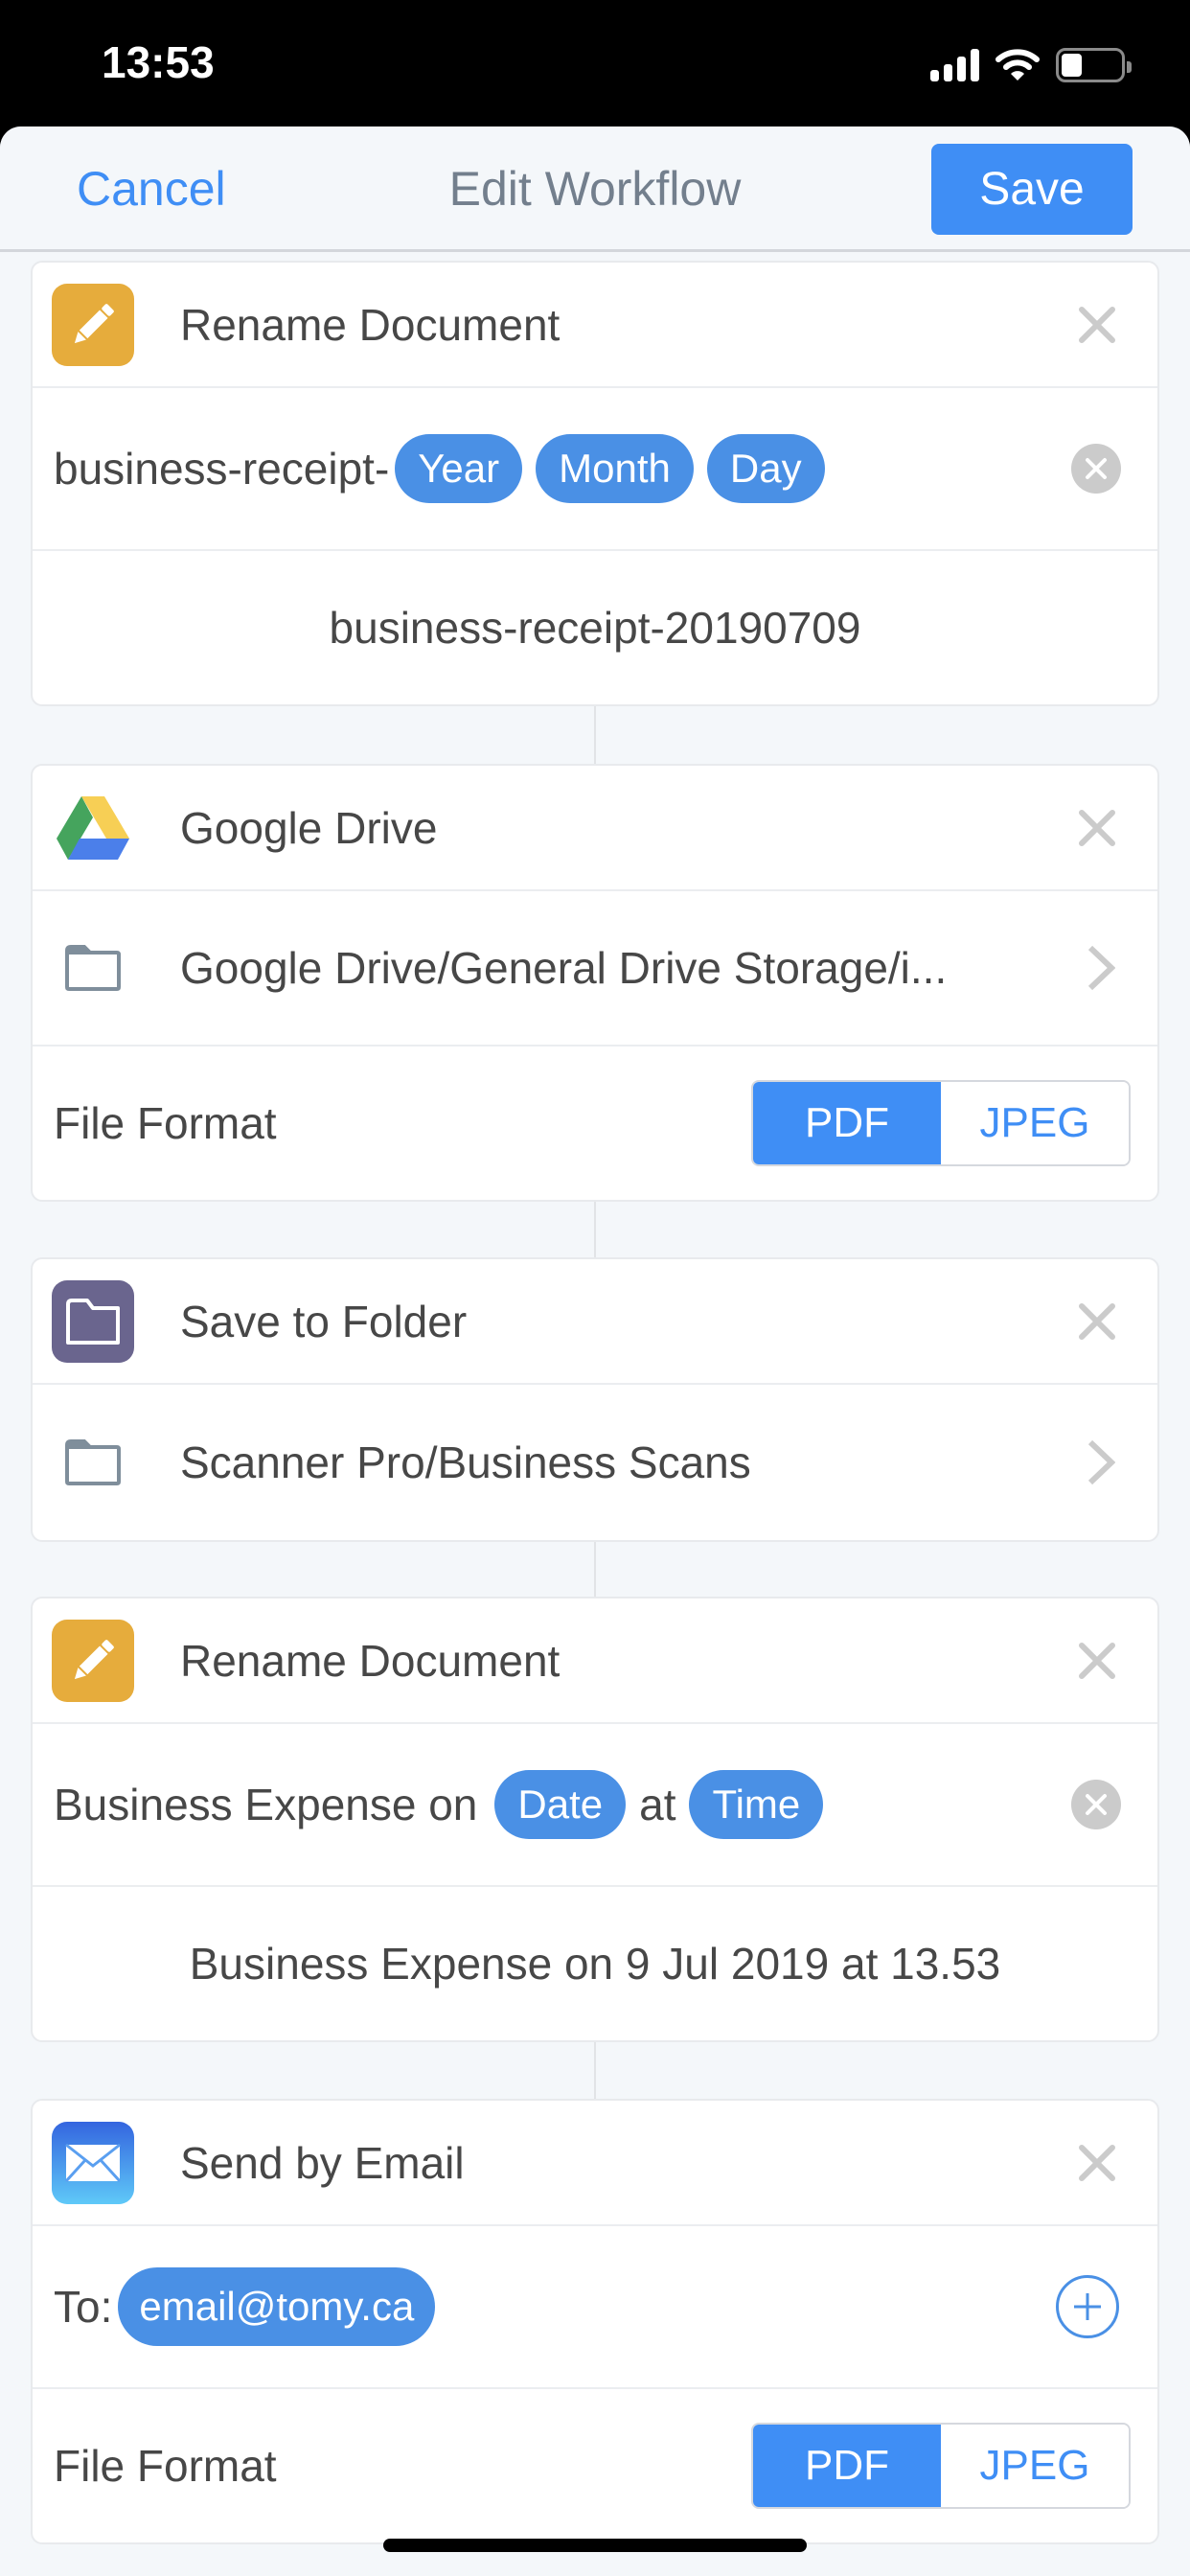 The width and height of the screenshot is (1190, 2576). I want to click on token-day: Day, so click(765, 468).